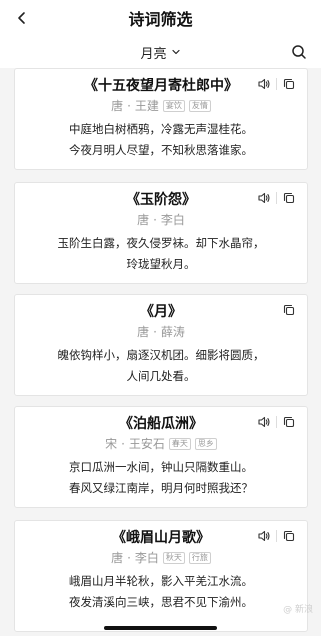 The width and height of the screenshot is (321, 636). Describe the element at coordinates (153, 54) in the screenshot. I see `filter-label: 月亮` at that location.